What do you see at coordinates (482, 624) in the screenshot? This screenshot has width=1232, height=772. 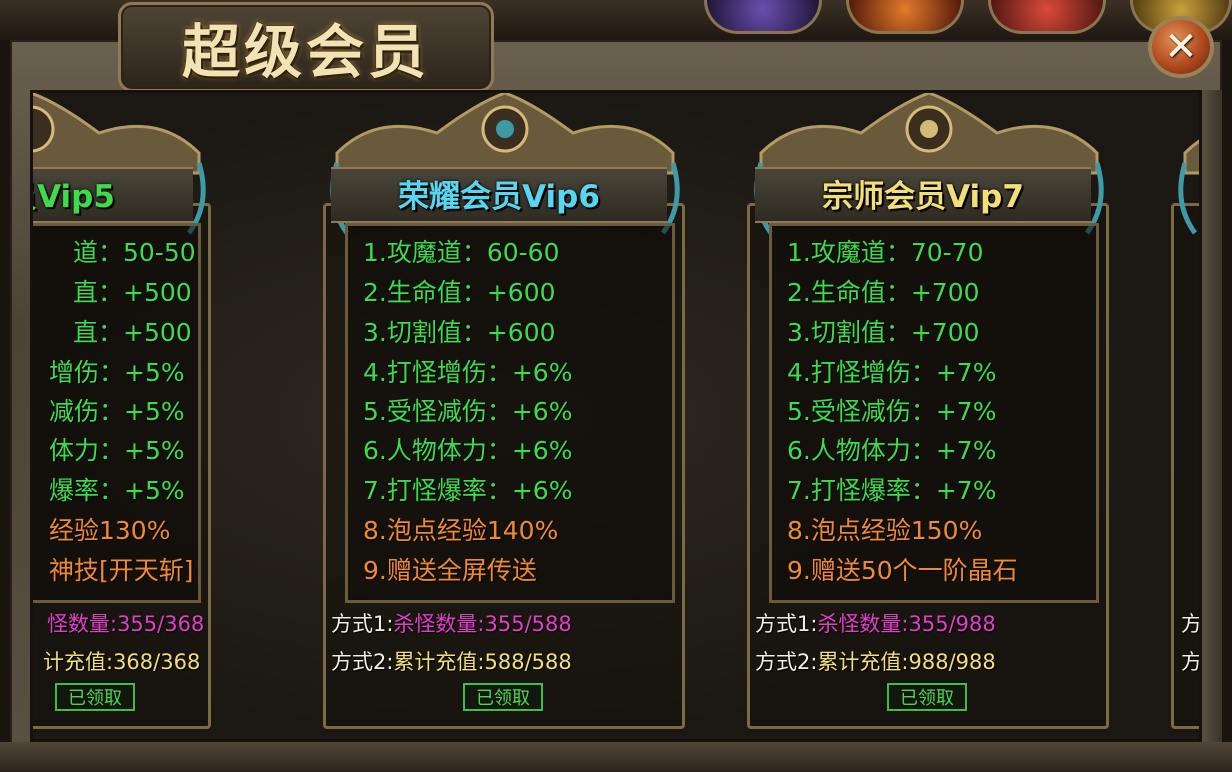 I see `requirement-value: 杀怪数量:355/588` at bounding box center [482, 624].